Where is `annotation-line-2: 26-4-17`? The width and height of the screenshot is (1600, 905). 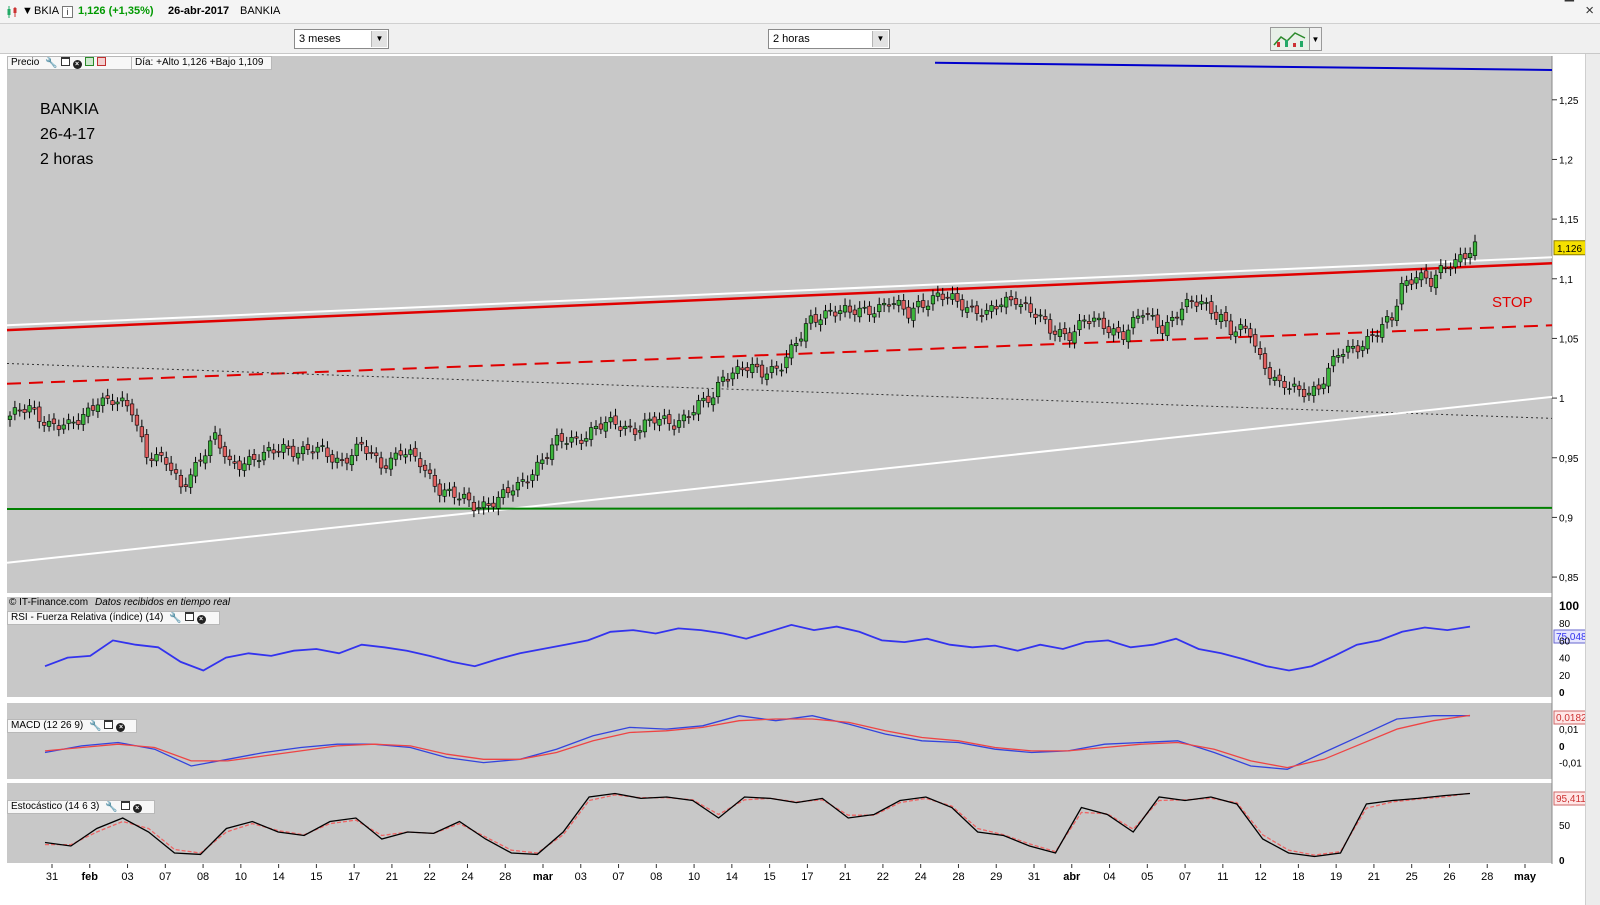 annotation-line-2: 26-4-17 is located at coordinates (67, 134).